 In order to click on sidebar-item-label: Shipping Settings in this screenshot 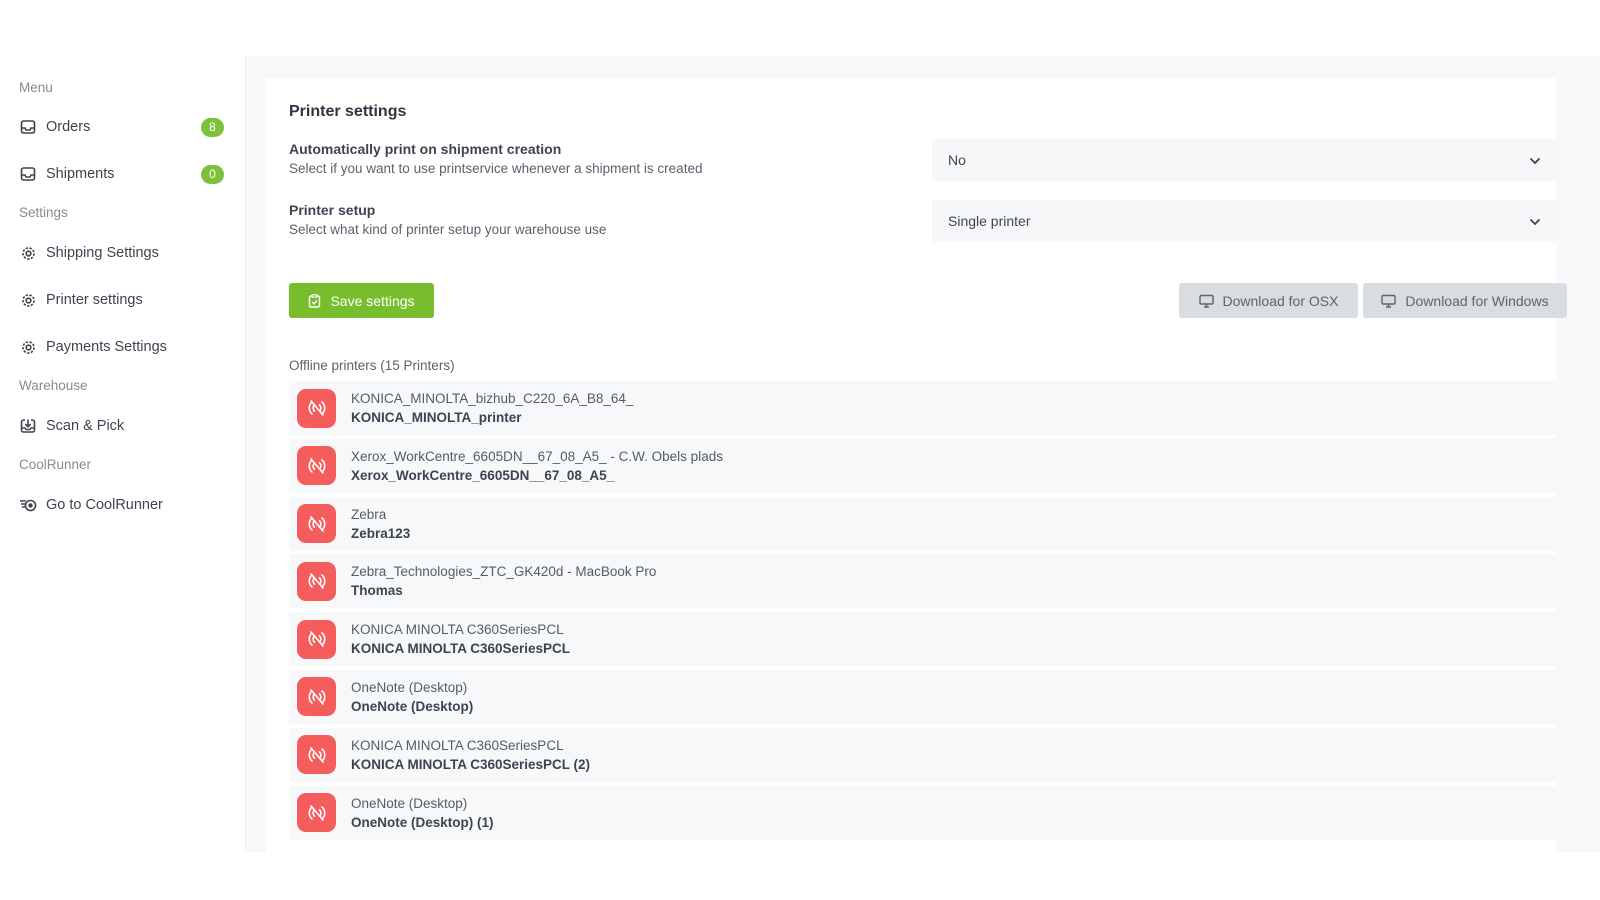, I will do `click(102, 253)`.